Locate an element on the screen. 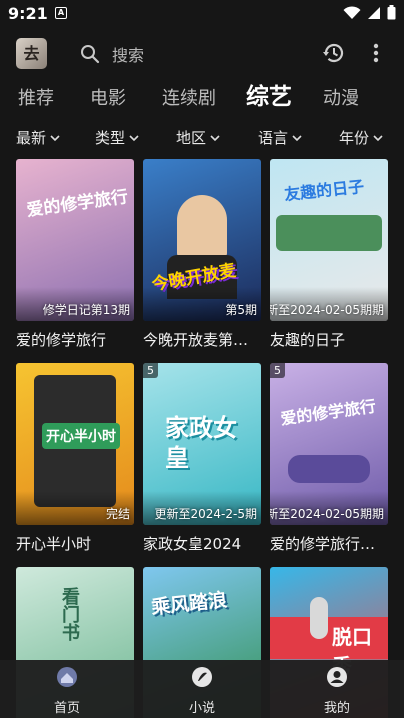 The height and width of the screenshot is (718, 404). show-title: 爱的修学旅行 is located at coordinates (61, 340).